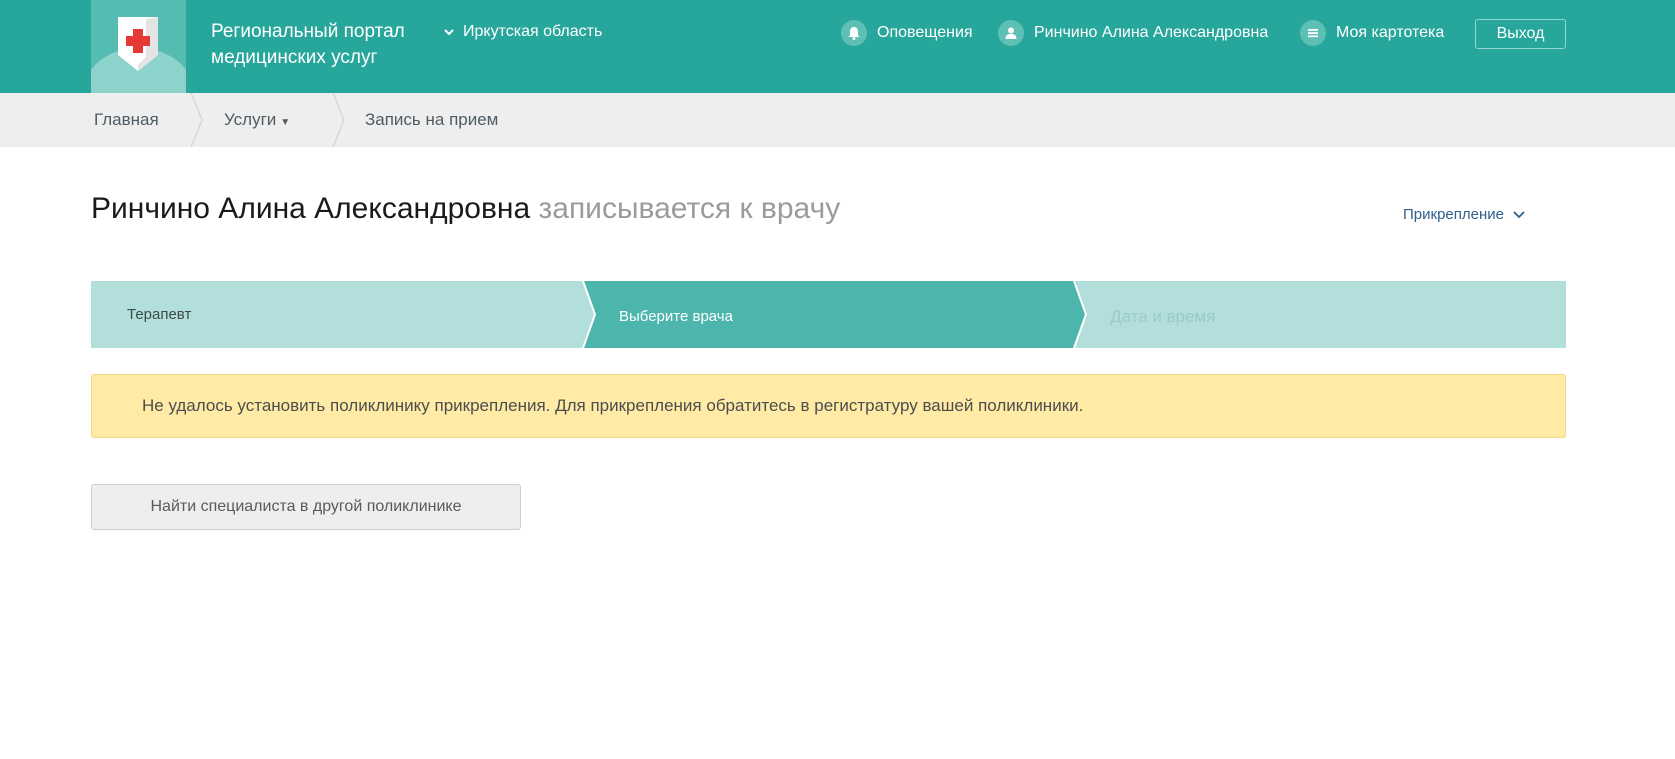 The image size is (1675, 759). I want to click on attachment-dropdown: Прикрепление, so click(1464, 214).